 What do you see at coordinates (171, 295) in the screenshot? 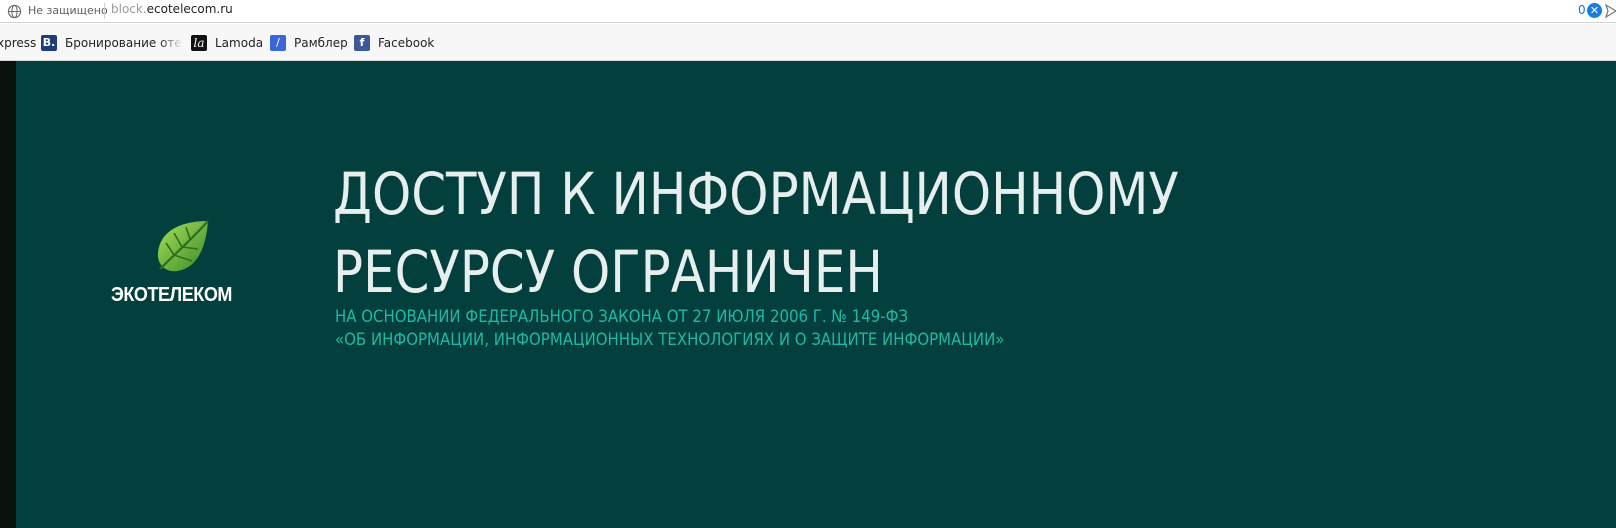
I see `brand-logo-text: ЭКОТЕЛЕКОМ` at bounding box center [171, 295].